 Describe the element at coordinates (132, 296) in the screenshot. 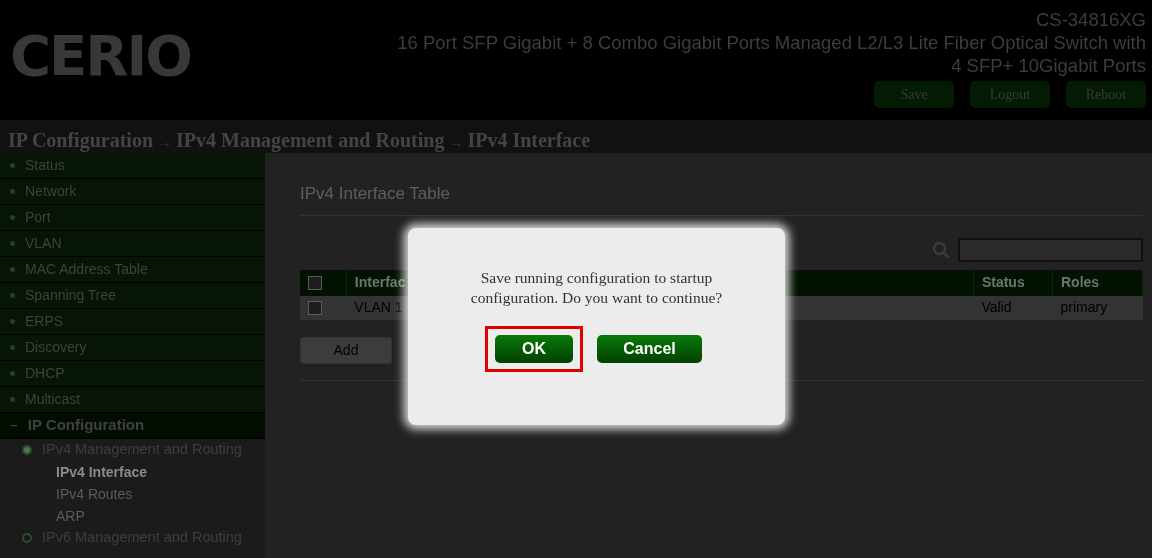

I see `sidebar-item: Spanning Tree` at that location.